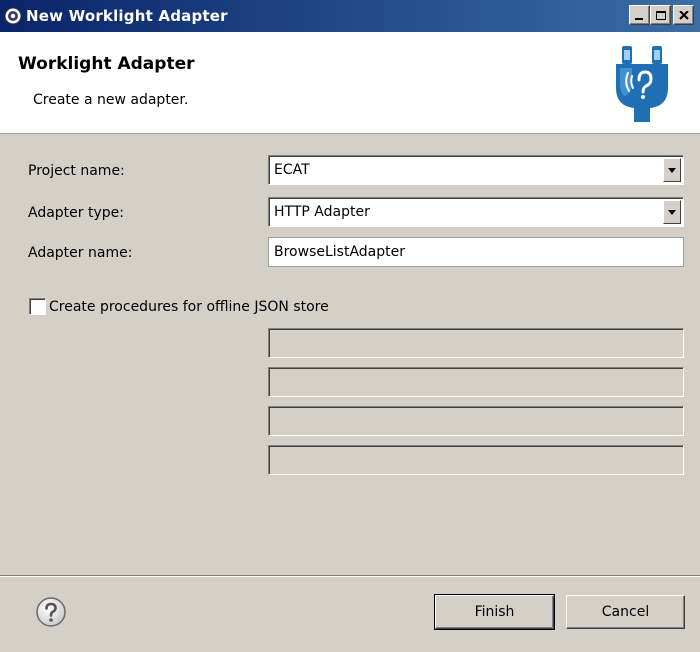 The image size is (700, 652). What do you see at coordinates (476, 212) in the screenshot?
I see `adapter-type-combo: HTTP Adapter` at bounding box center [476, 212].